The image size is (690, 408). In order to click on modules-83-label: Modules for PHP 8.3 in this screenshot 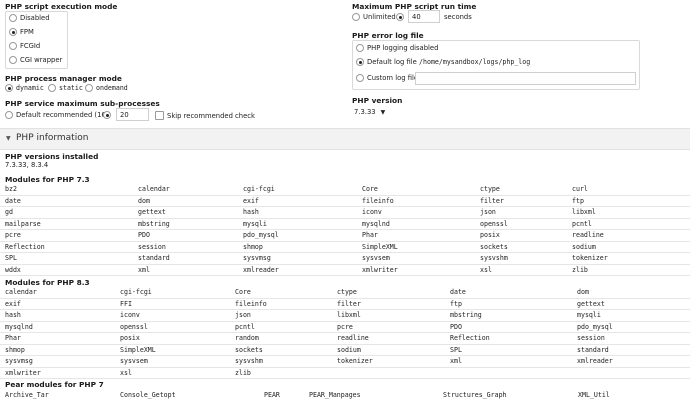, I will do `click(47, 282)`.